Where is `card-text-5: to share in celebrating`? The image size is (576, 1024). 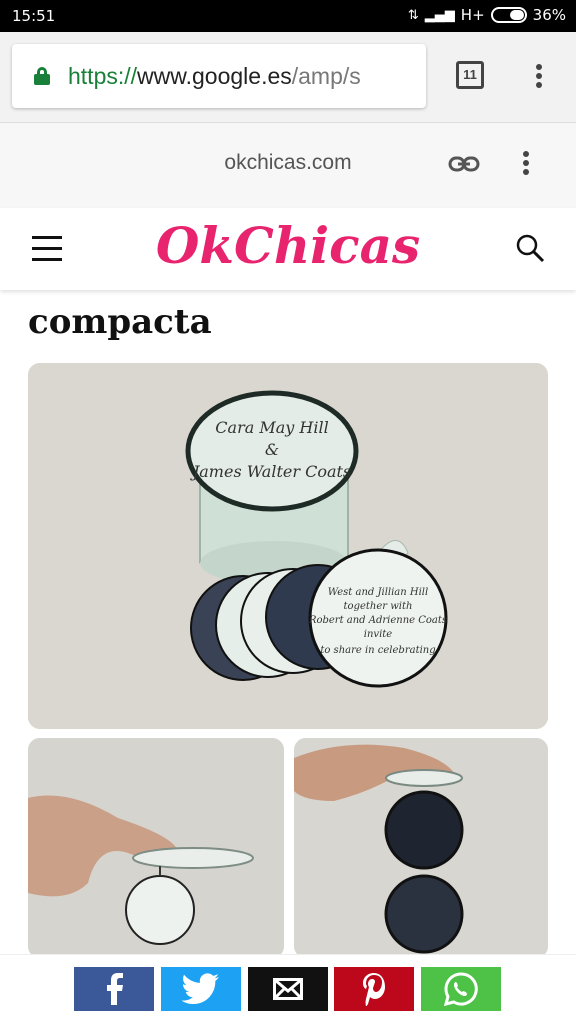 card-text-5: to share in celebrating is located at coordinates (377, 650).